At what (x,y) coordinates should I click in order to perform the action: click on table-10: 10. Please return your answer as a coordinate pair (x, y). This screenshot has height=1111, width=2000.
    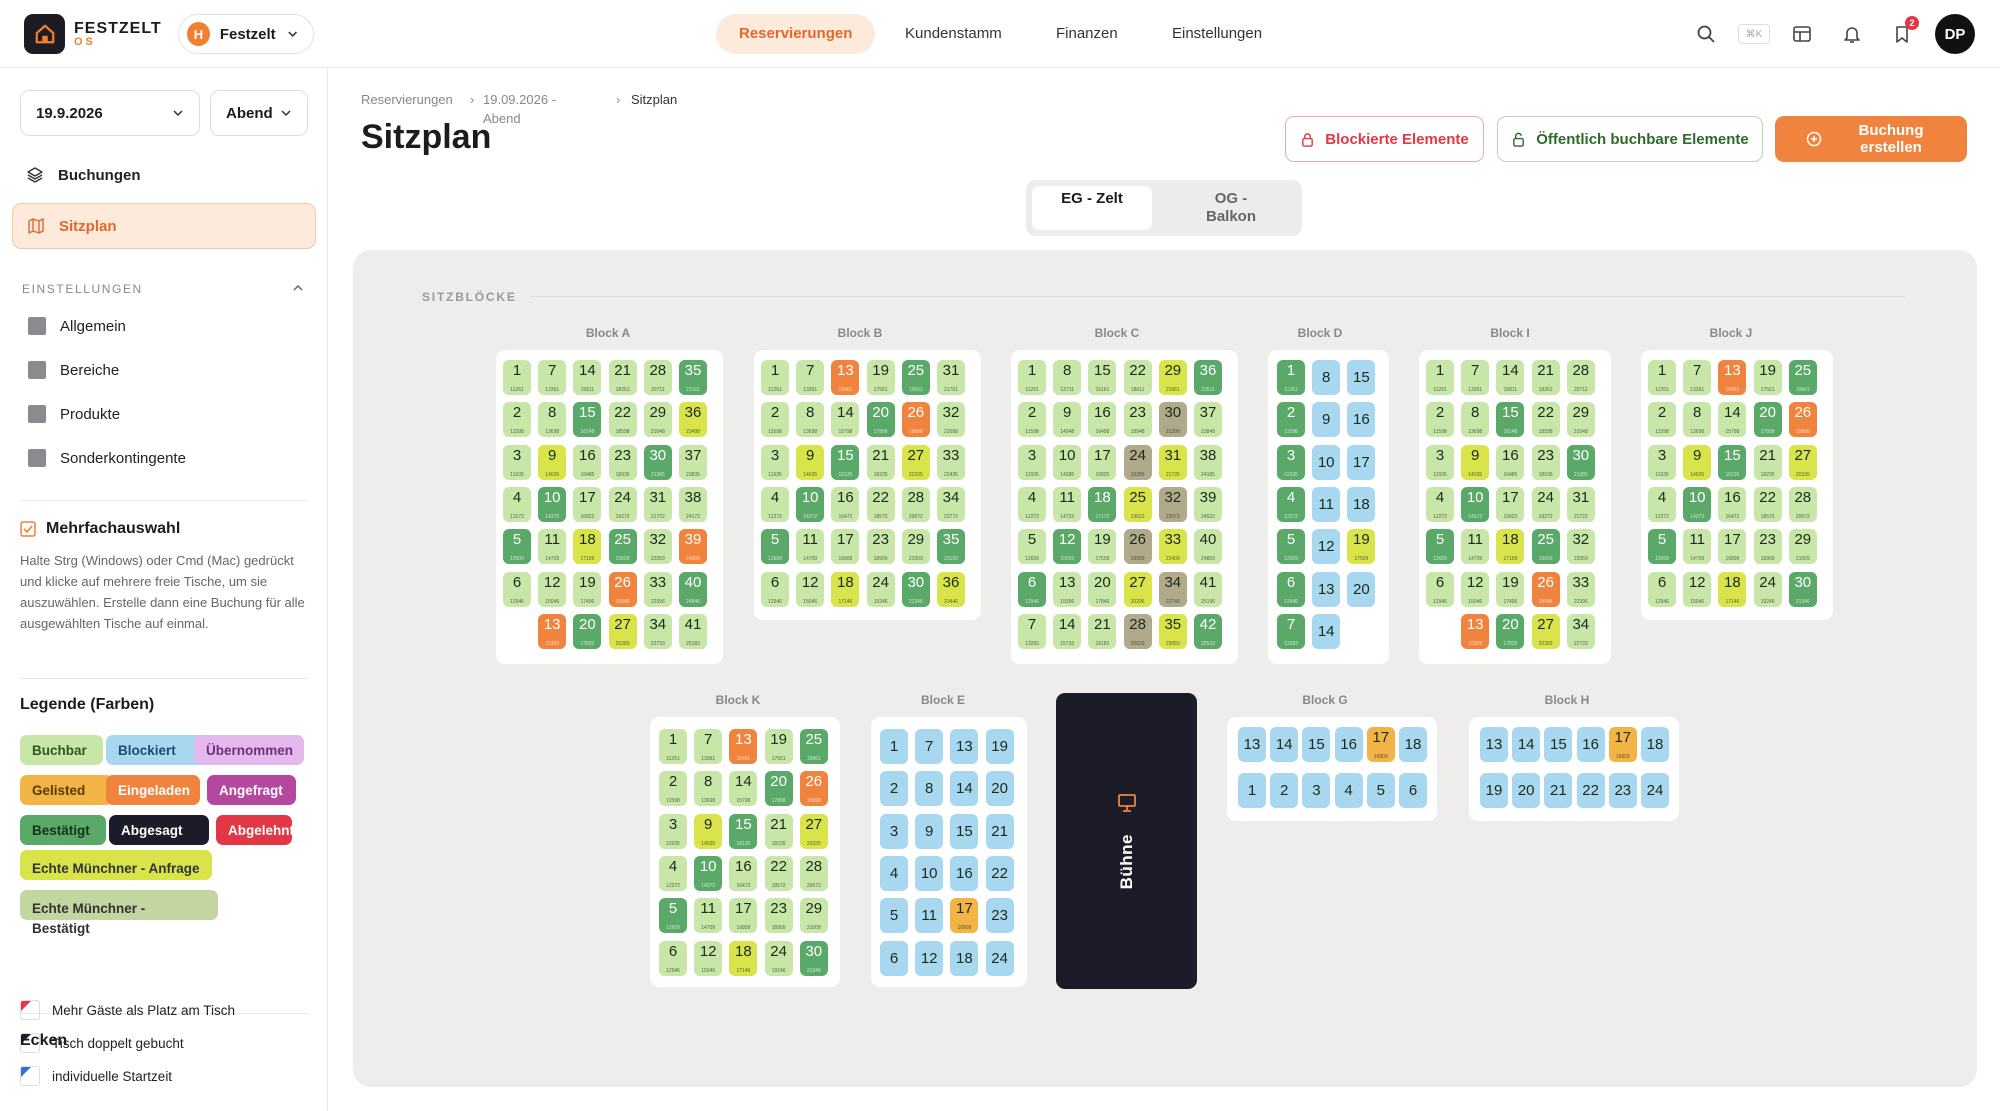
    Looking at the image, I should click on (929, 873).